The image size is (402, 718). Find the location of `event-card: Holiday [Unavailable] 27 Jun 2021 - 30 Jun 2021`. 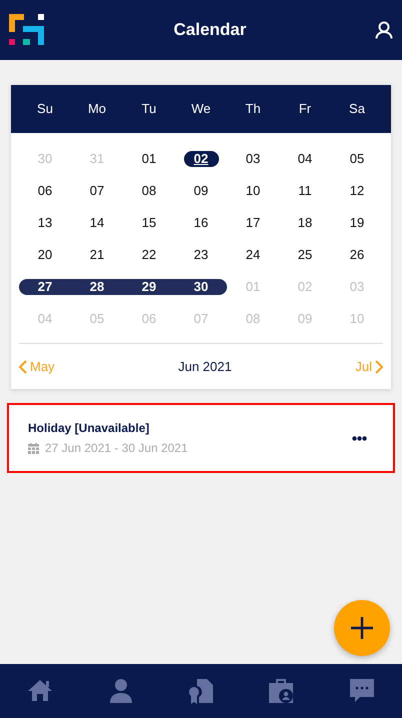

event-card: Holiday [Unavailable] 27 Jun 2021 - 30 Jun 2021 is located at coordinates (201, 438).